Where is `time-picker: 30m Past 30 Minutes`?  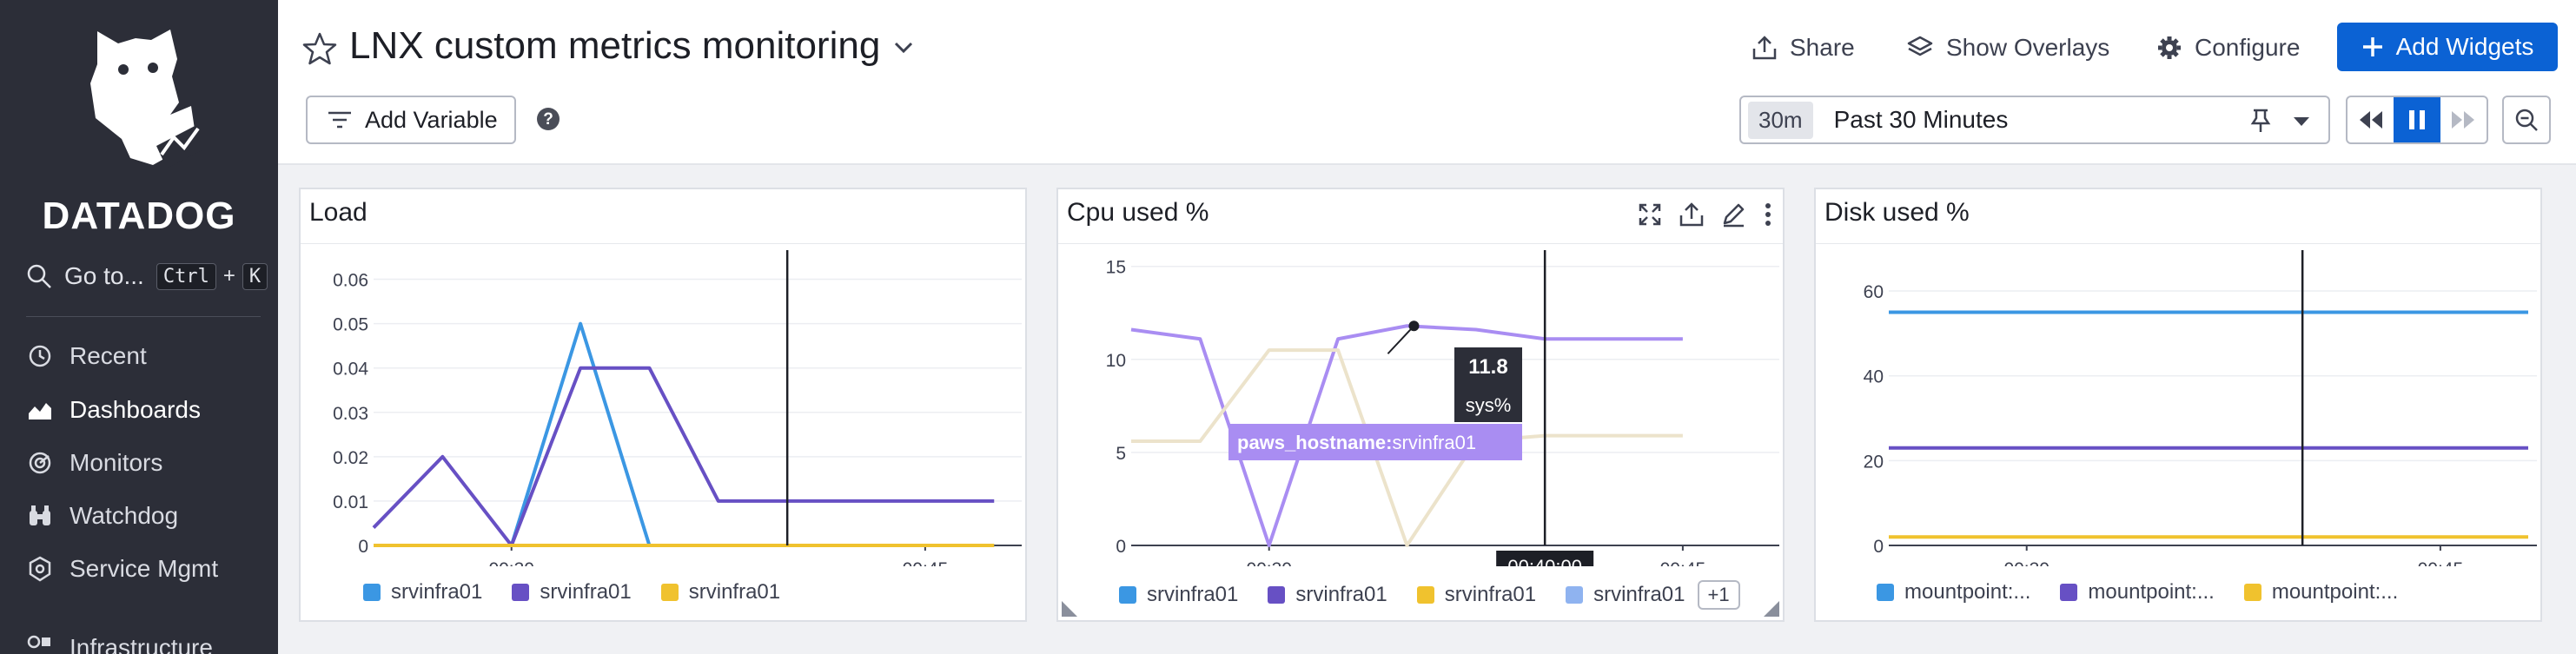 time-picker: 30m Past 30 Minutes is located at coordinates (2034, 120).